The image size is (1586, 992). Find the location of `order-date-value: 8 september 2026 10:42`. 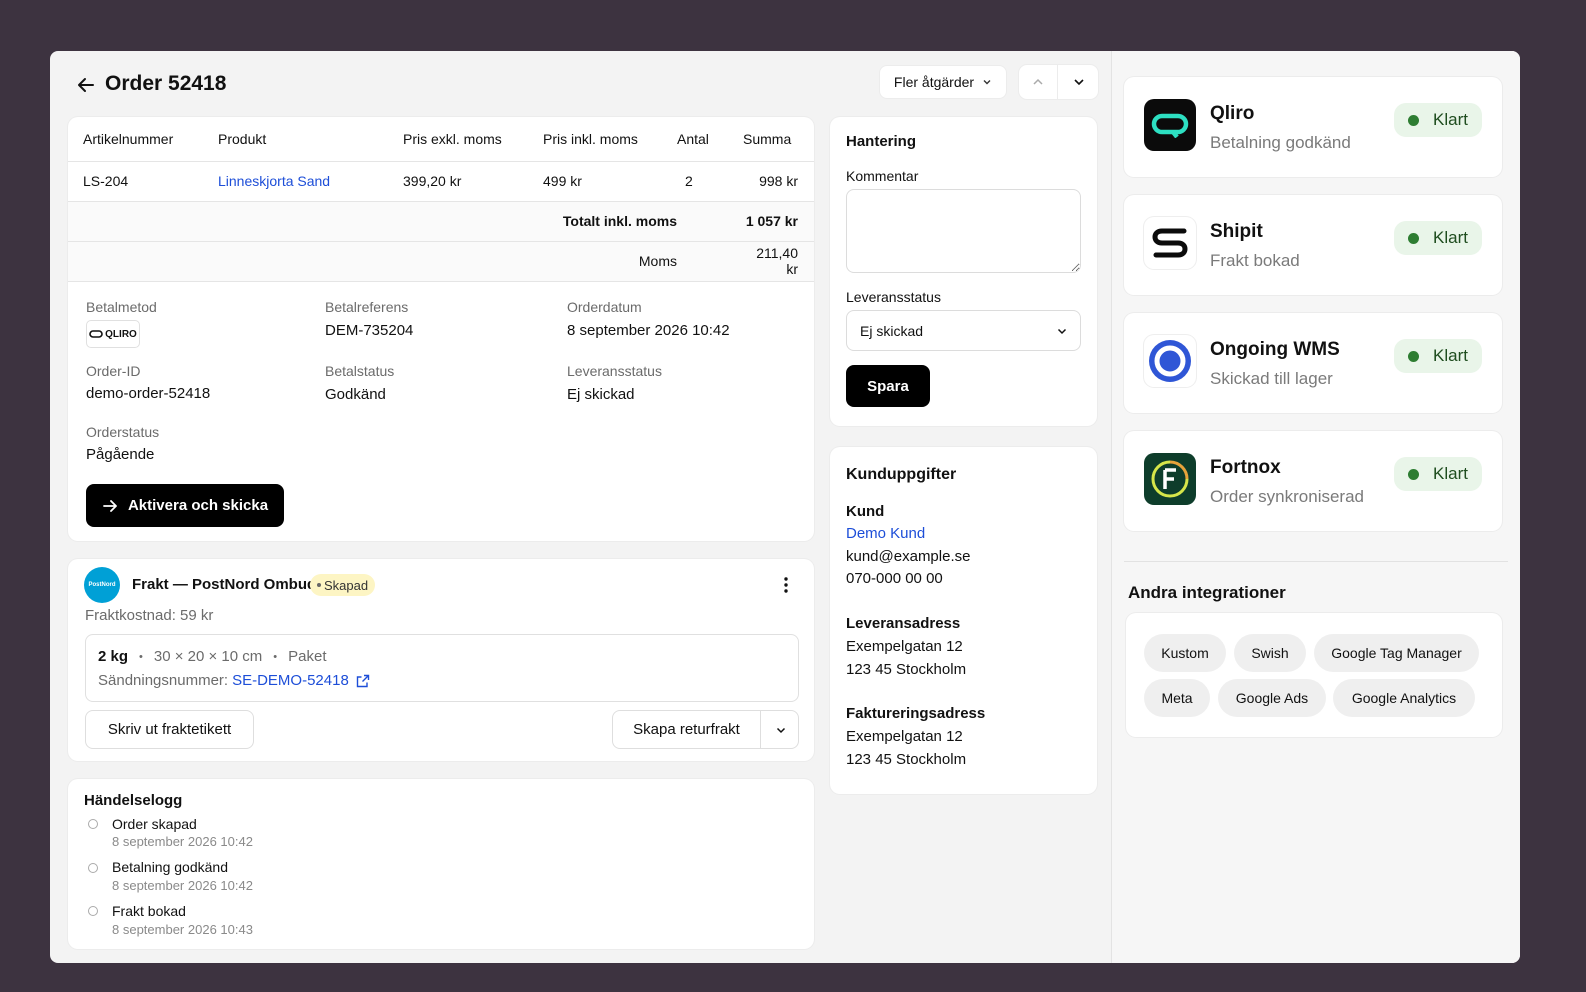

order-date-value: 8 september 2026 10:42 is located at coordinates (648, 330).